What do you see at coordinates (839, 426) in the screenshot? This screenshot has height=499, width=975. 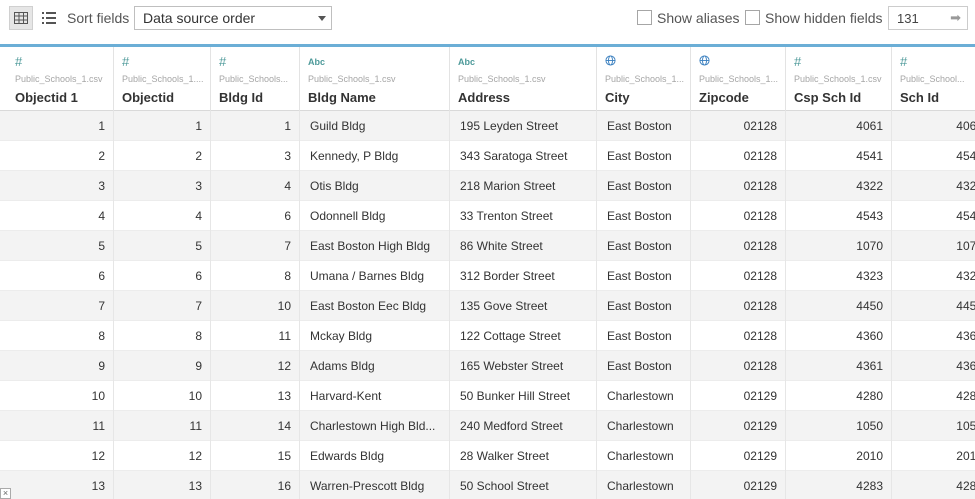 I see `cell-csp-sch-id: 1050` at bounding box center [839, 426].